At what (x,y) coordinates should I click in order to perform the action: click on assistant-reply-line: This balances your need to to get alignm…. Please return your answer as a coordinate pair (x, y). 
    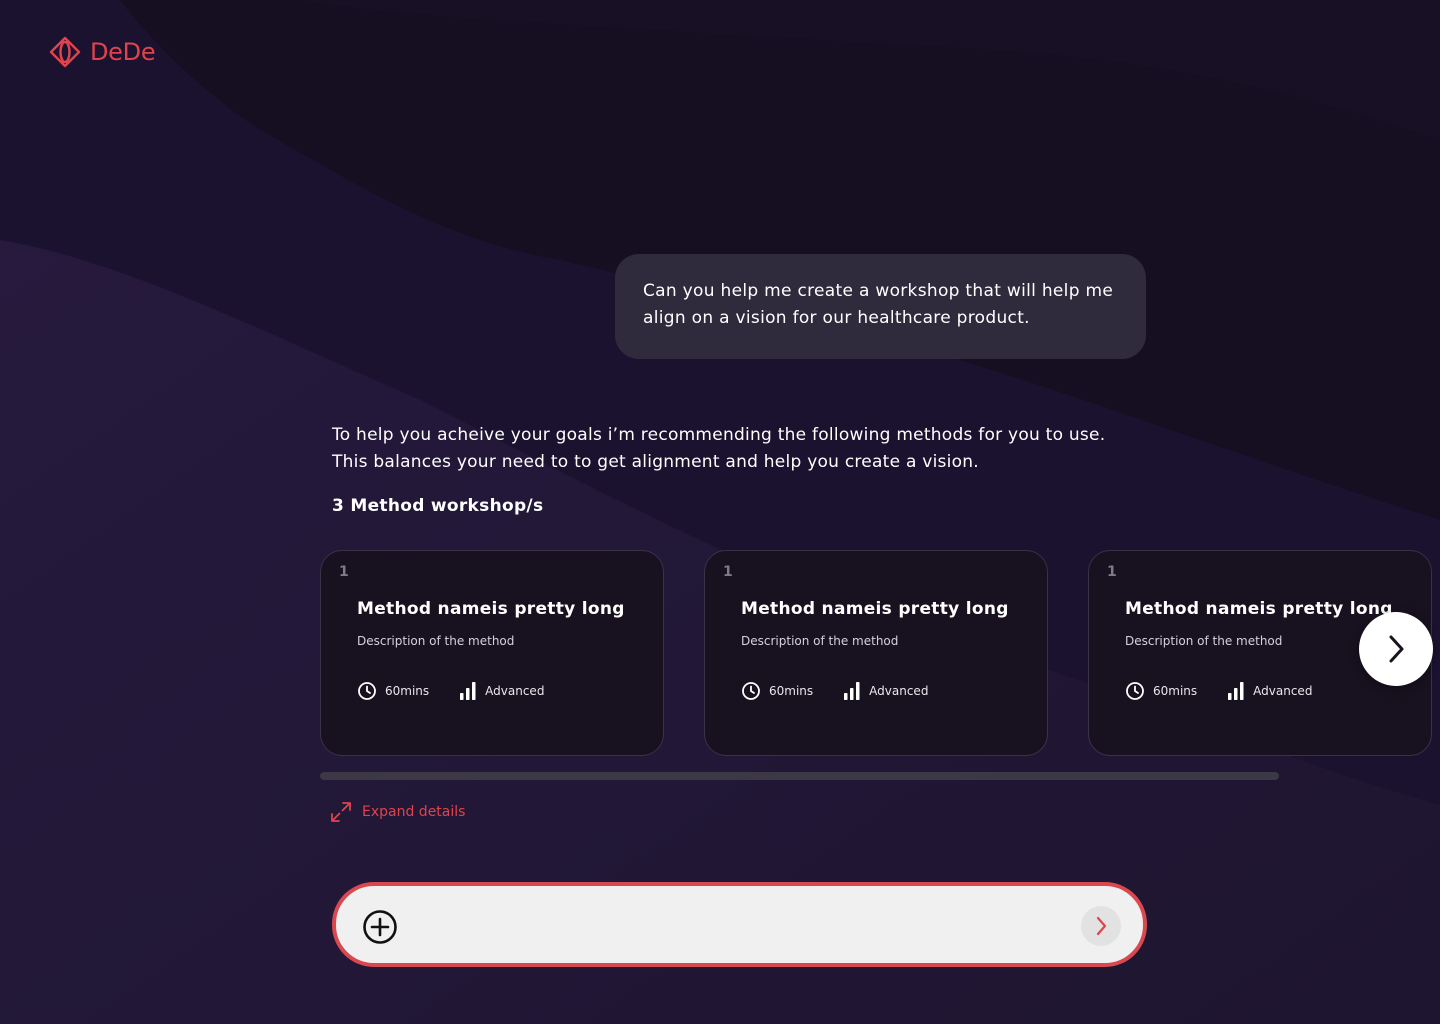
    Looking at the image, I should click on (655, 462).